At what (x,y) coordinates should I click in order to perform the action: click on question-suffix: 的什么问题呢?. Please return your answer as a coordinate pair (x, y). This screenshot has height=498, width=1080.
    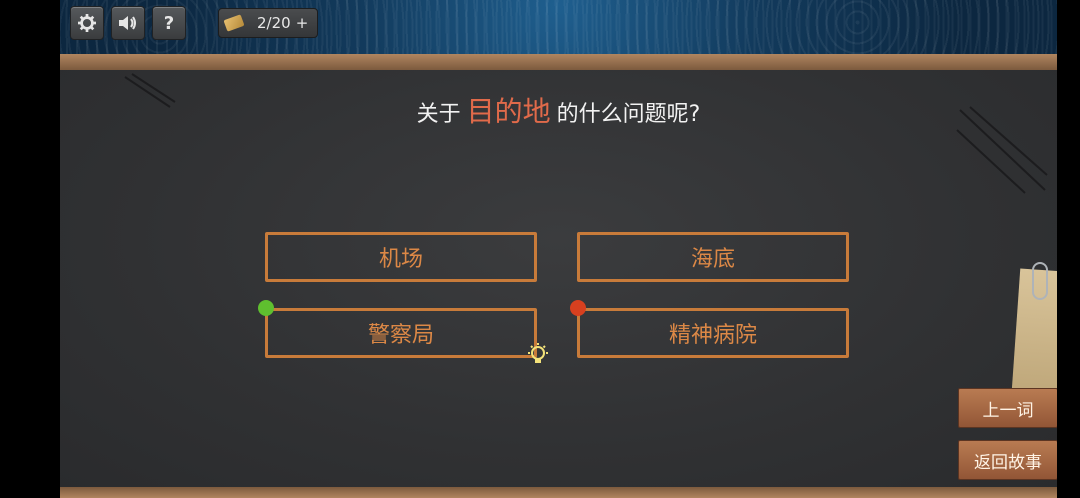
    Looking at the image, I should click on (628, 114).